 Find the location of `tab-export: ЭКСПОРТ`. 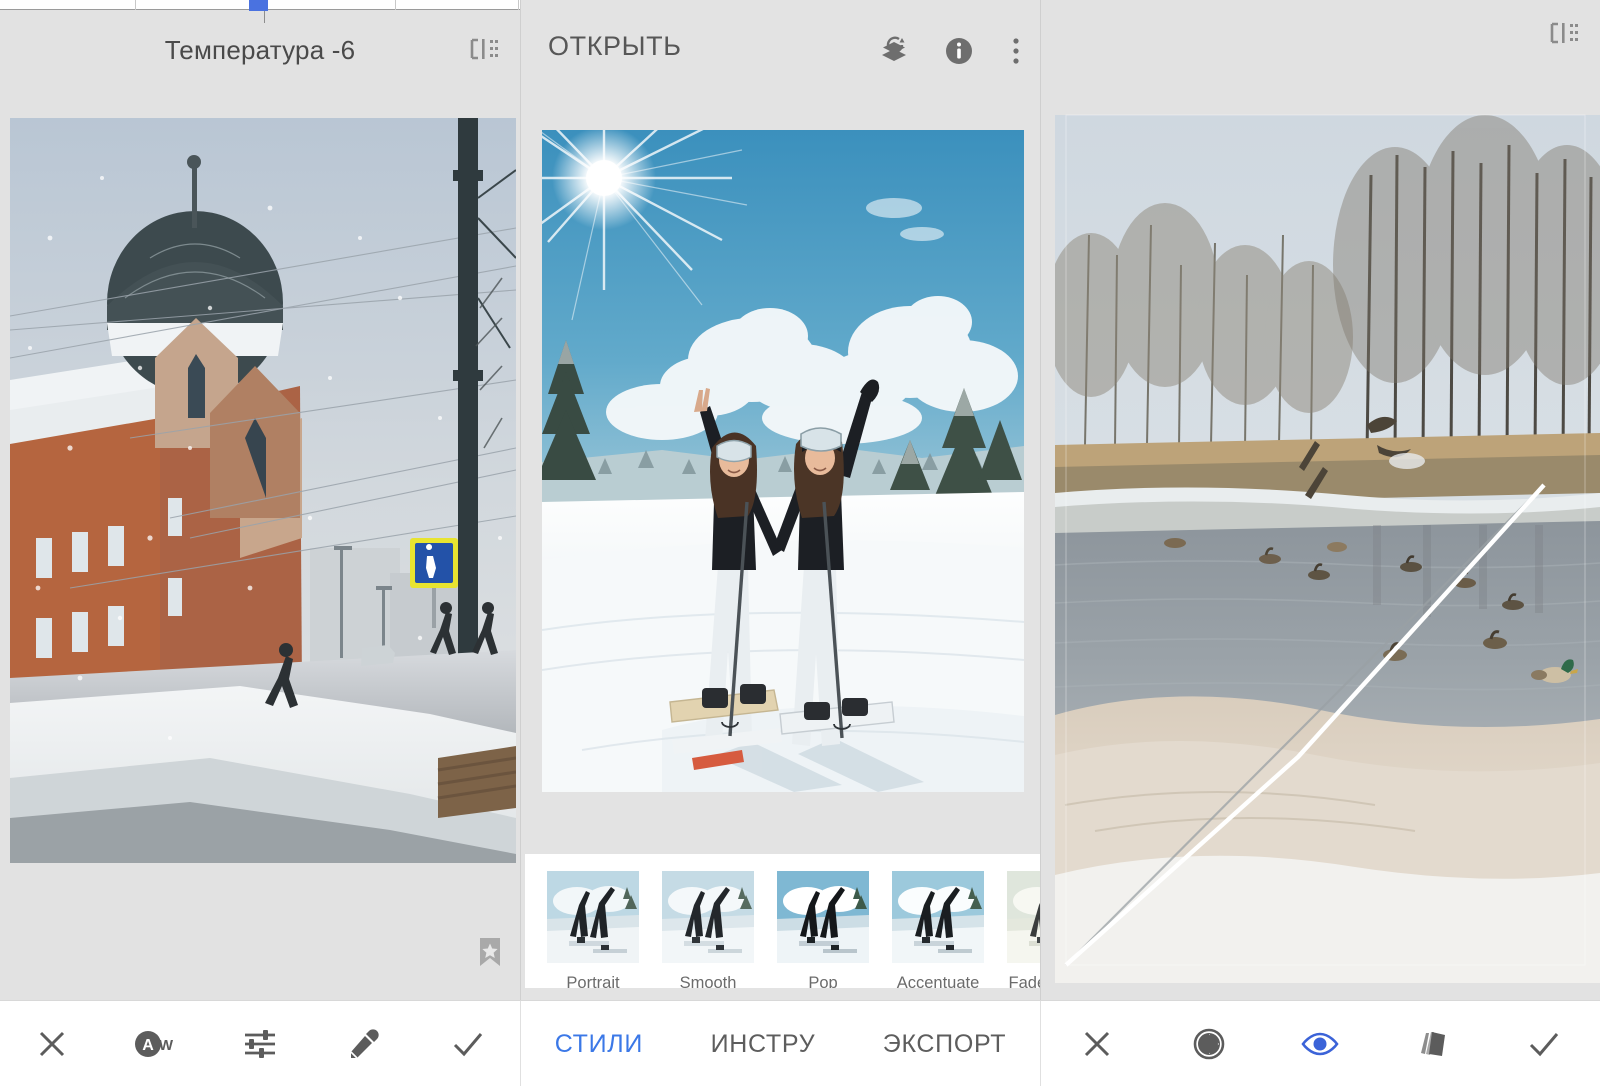

tab-export: ЭКСПОРТ is located at coordinates (944, 1044).